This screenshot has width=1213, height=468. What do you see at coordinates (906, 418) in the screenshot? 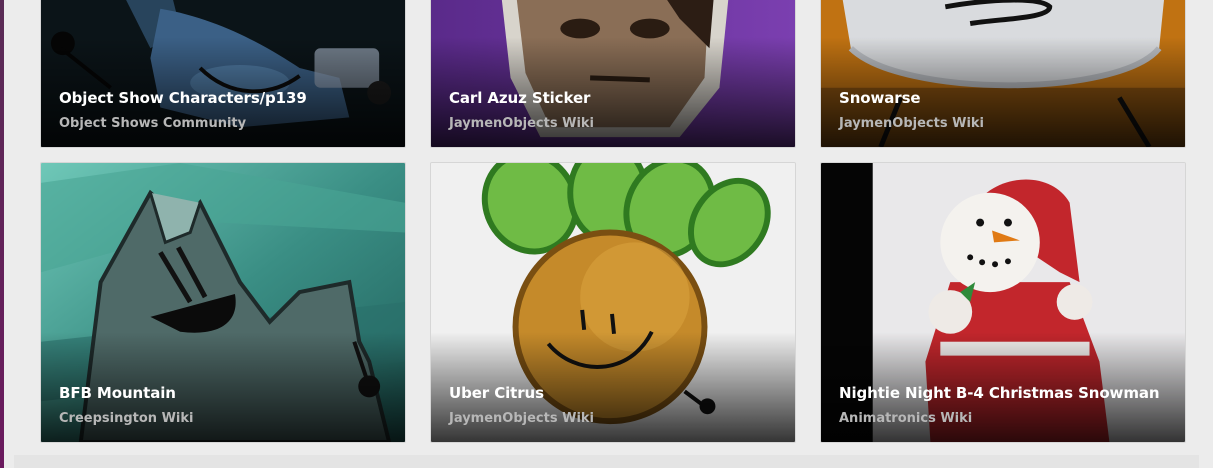
I see `card-source: Animatronics Wiki` at bounding box center [906, 418].